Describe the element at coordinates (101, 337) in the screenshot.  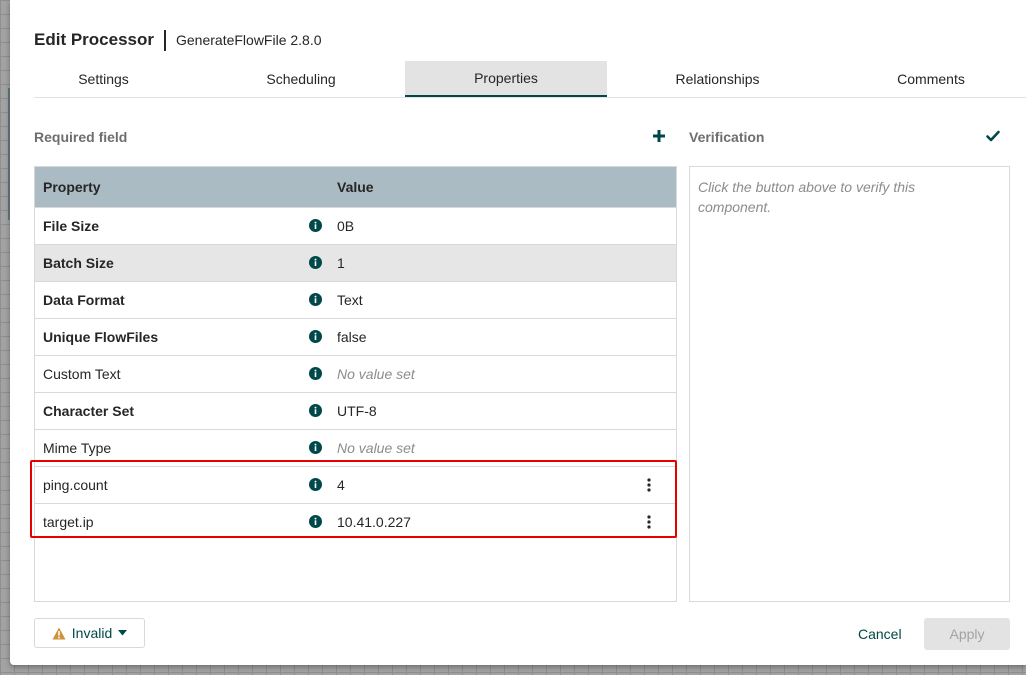
I see `property-name: Unique FlowFiles` at that location.